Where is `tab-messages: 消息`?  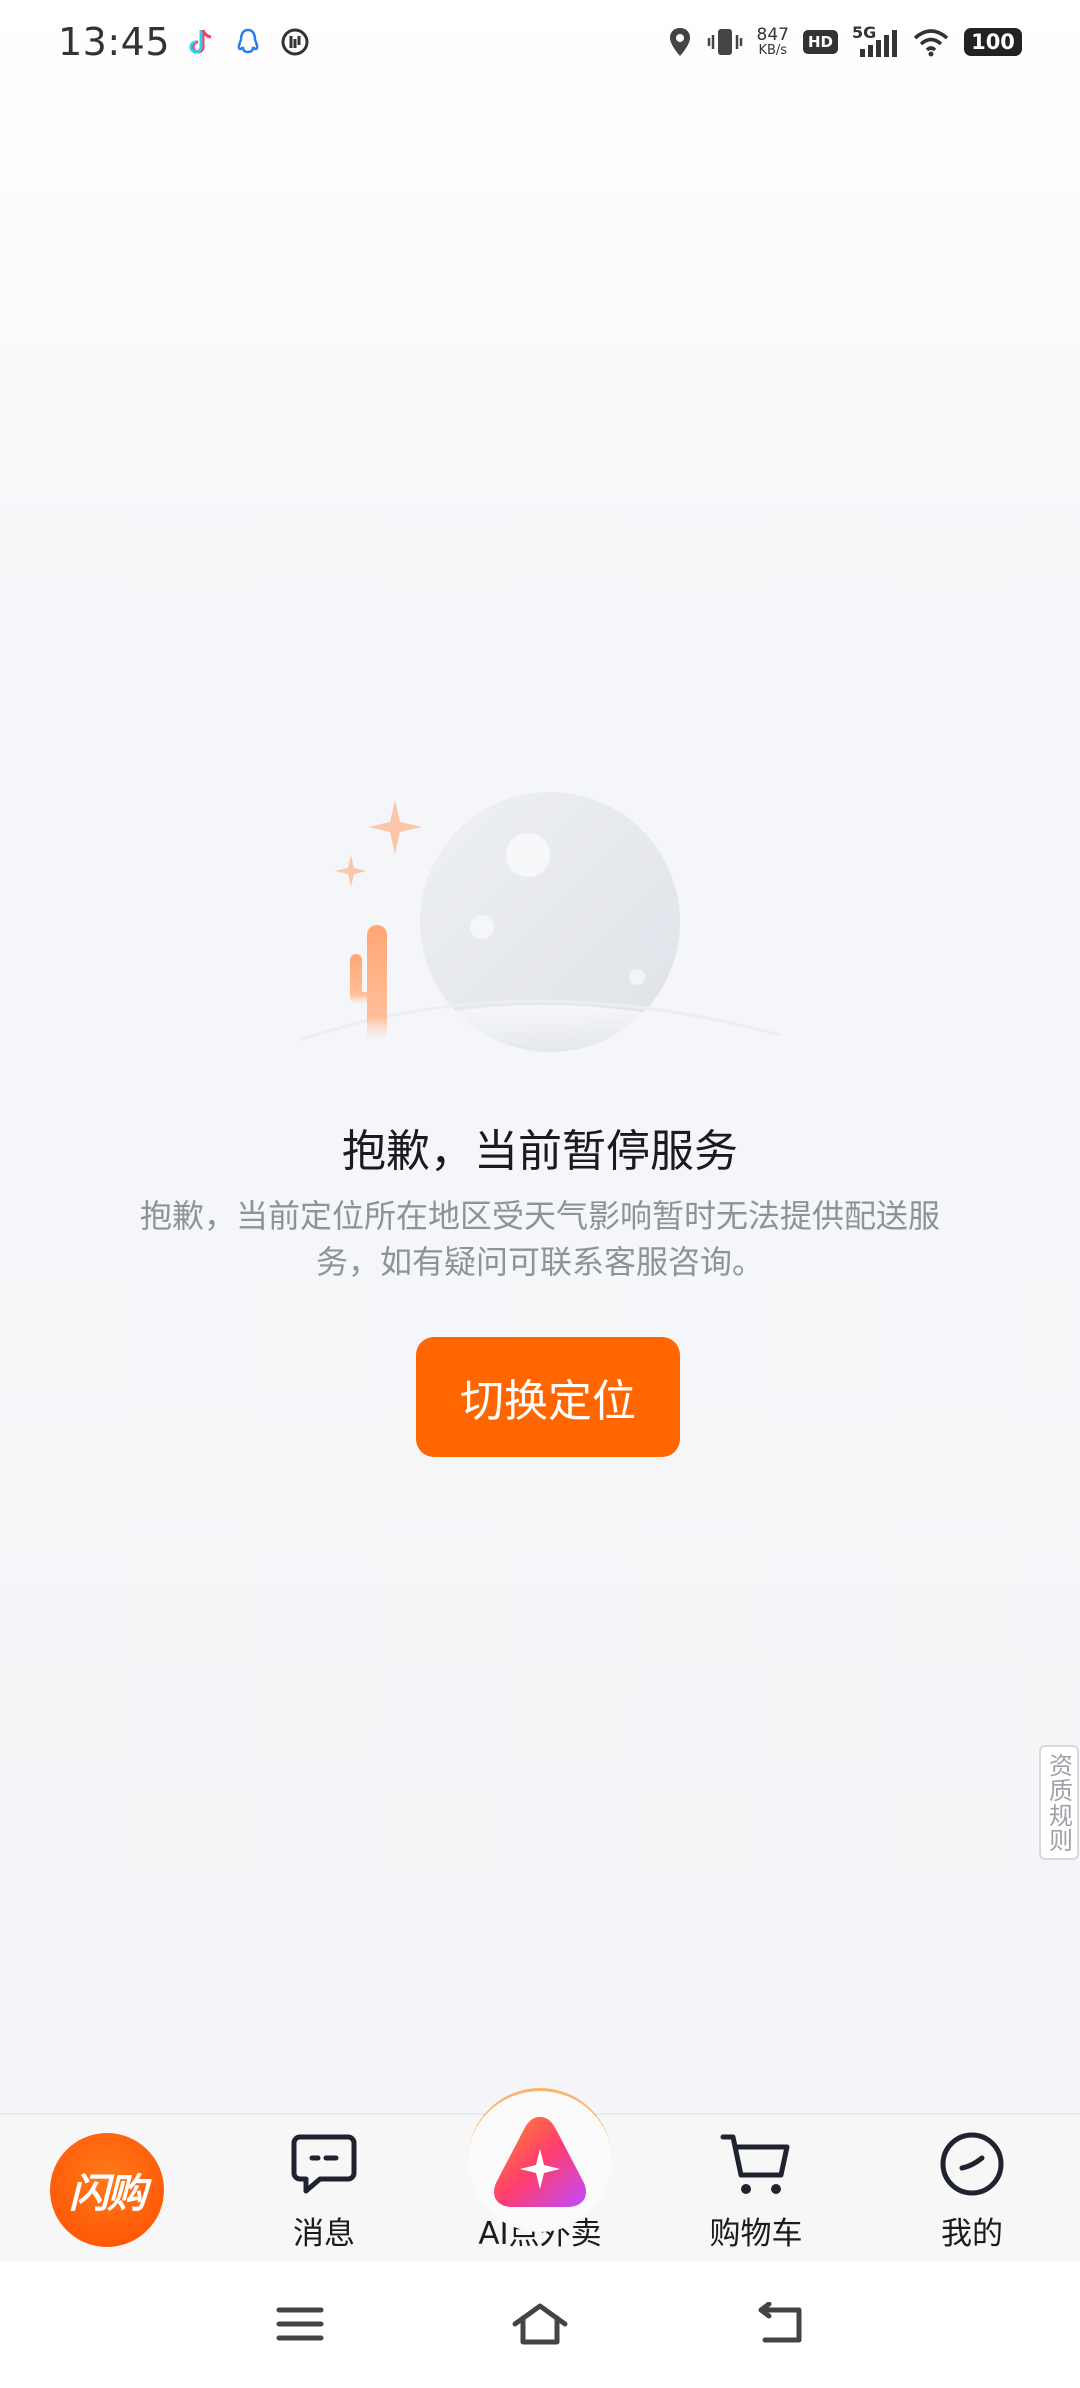 tab-messages: 消息 is located at coordinates (324, 2189).